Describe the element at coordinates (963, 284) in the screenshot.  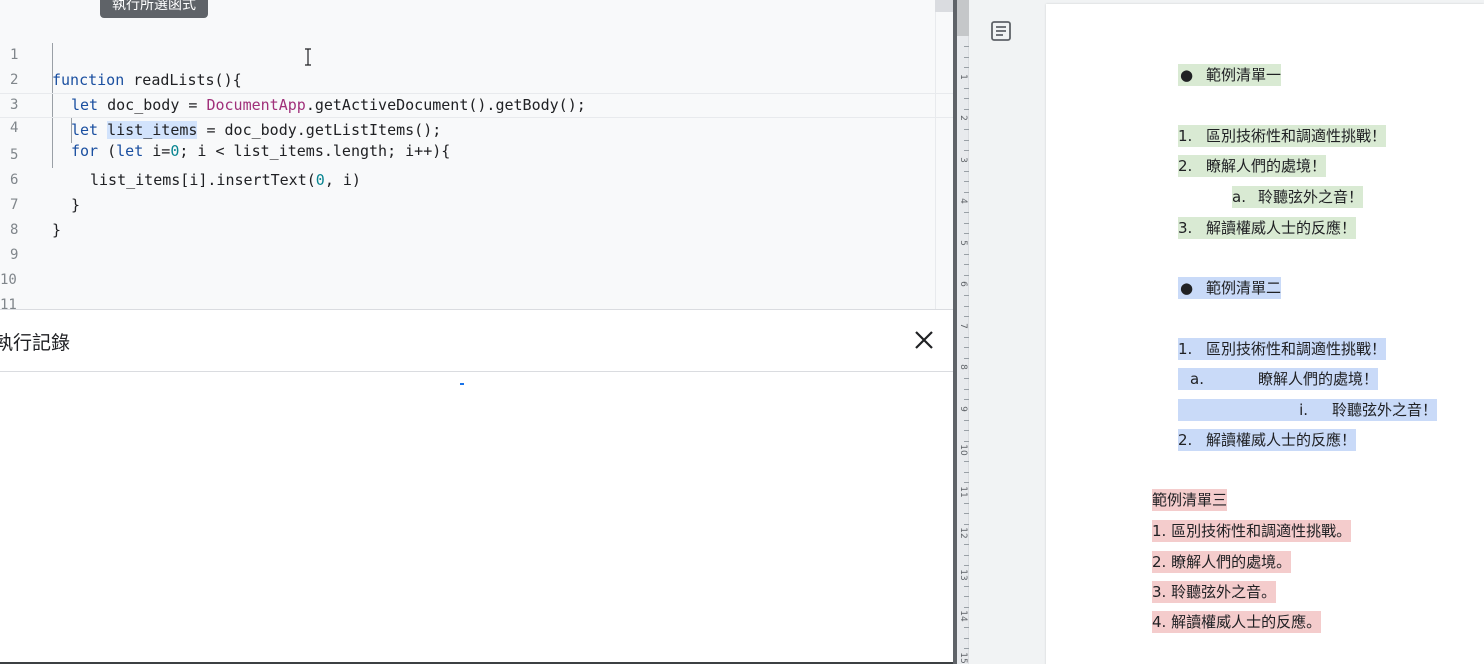
I see `ruler-number: 6` at that location.